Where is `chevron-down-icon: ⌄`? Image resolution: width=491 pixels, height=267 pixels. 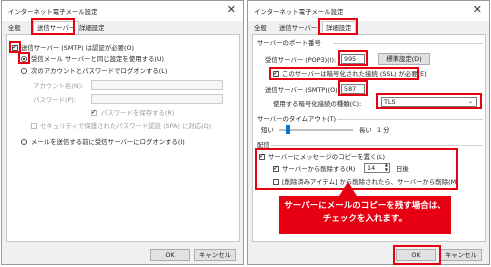
chevron-down-icon: ⌄ is located at coordinates (470, 101).